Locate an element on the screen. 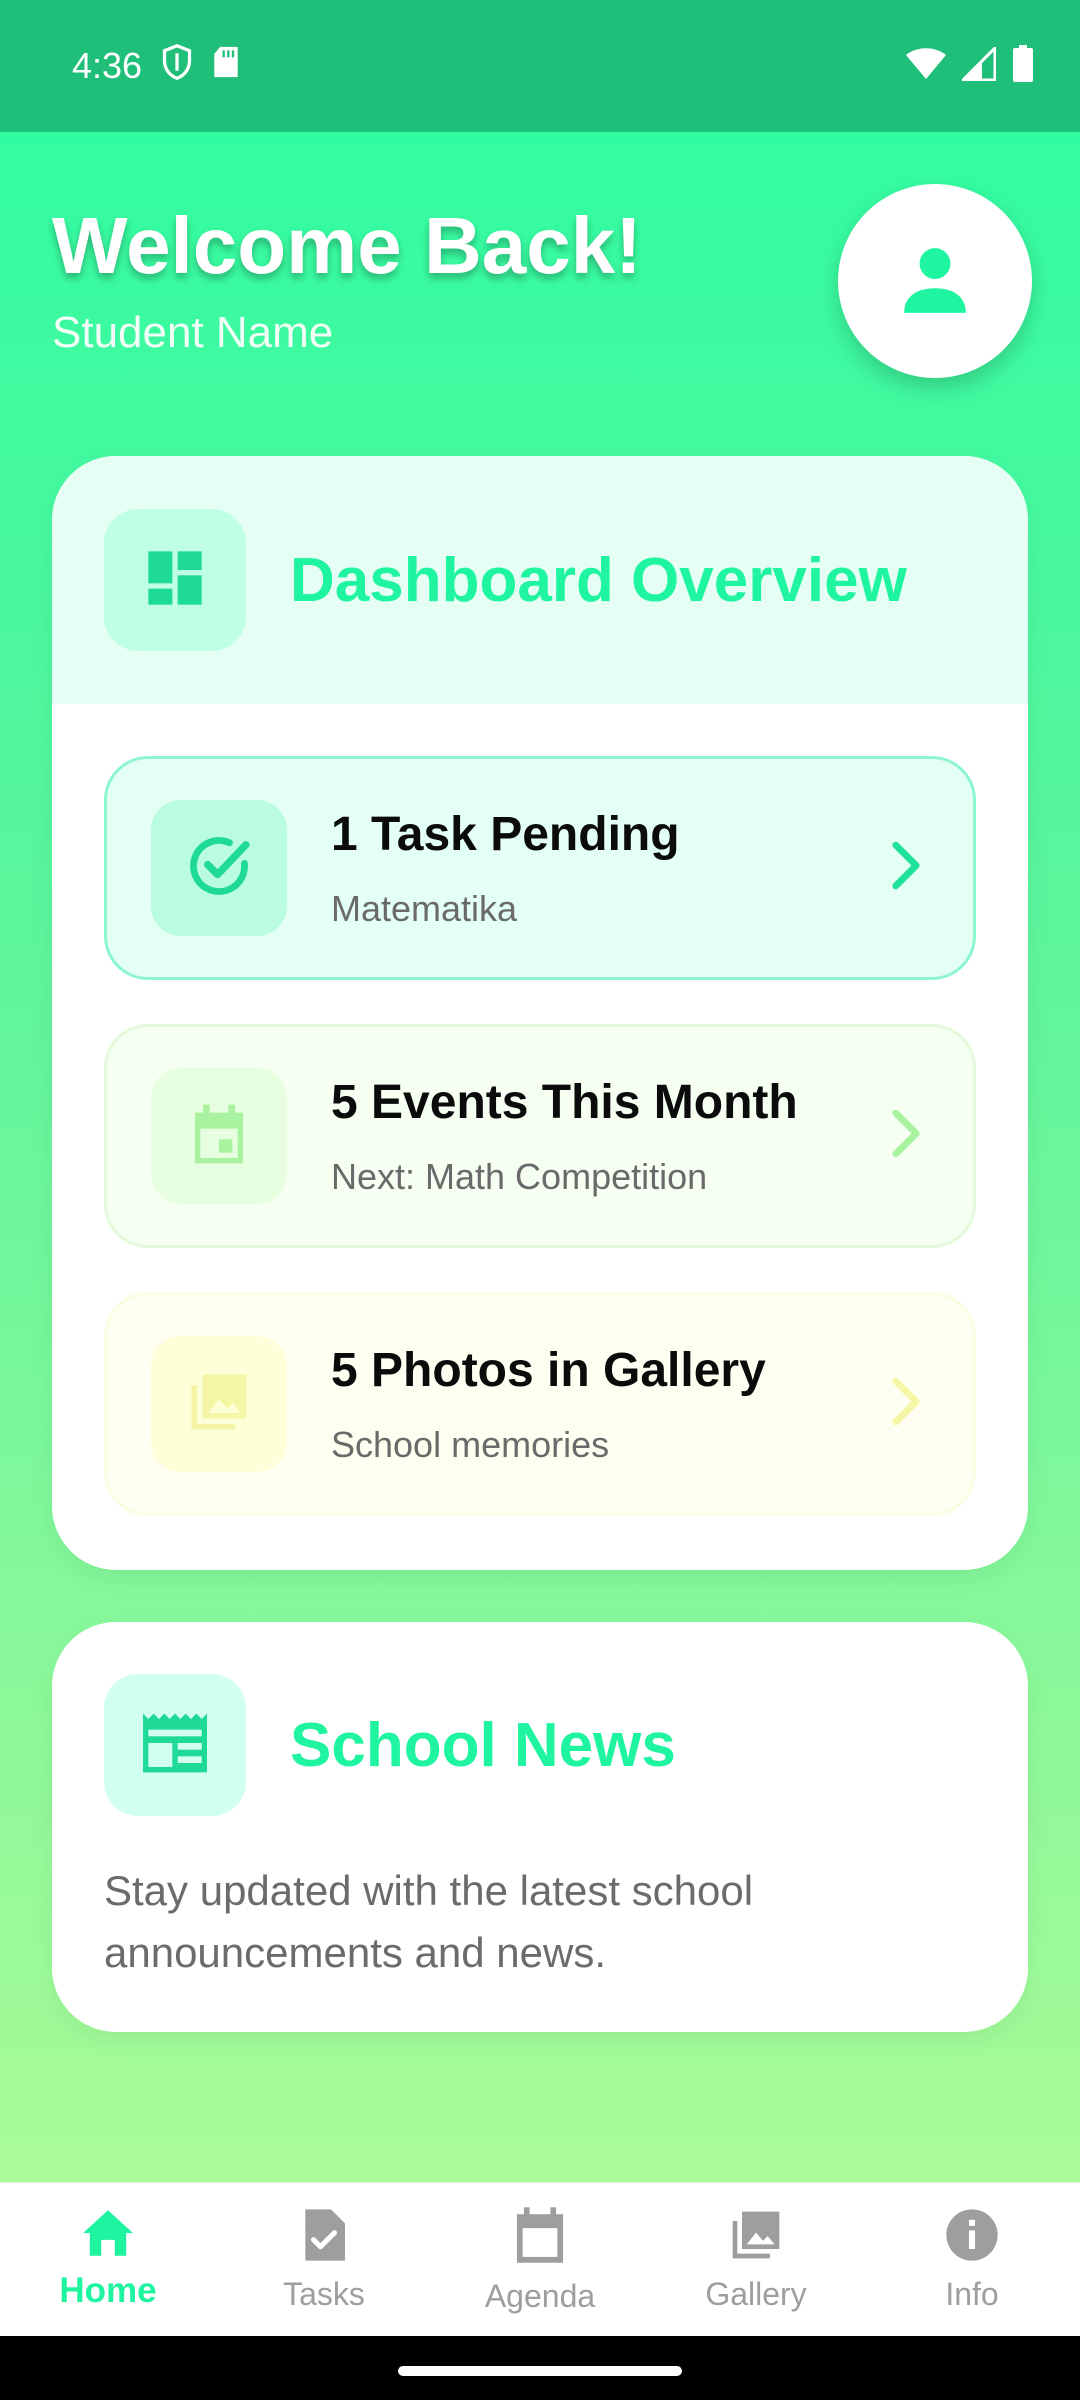 The height and width of the screenshot is (2400, 1080). nav-tasks: Tasks is located at coordinates (324, 2259).